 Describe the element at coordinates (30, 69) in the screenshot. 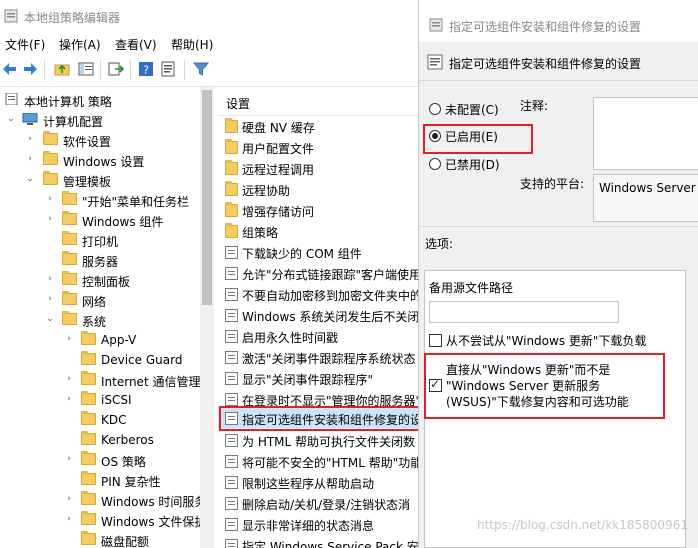

I see `forward-icon` at that location.